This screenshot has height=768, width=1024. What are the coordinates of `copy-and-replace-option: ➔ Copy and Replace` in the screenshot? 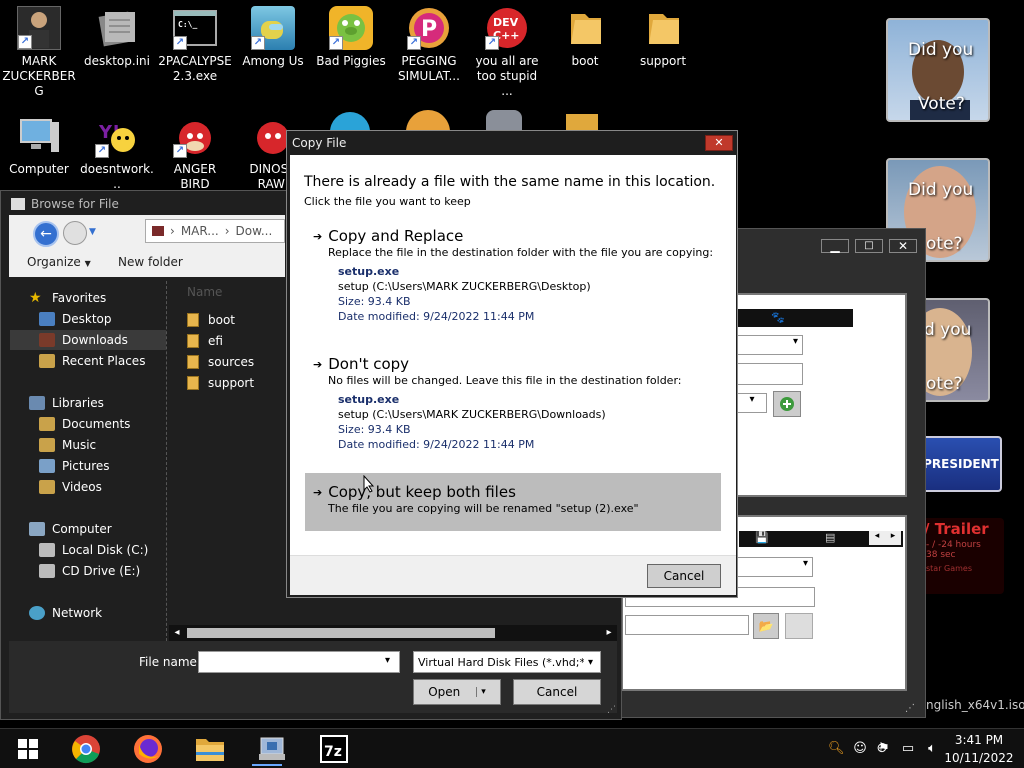 It's located at (388, 236).